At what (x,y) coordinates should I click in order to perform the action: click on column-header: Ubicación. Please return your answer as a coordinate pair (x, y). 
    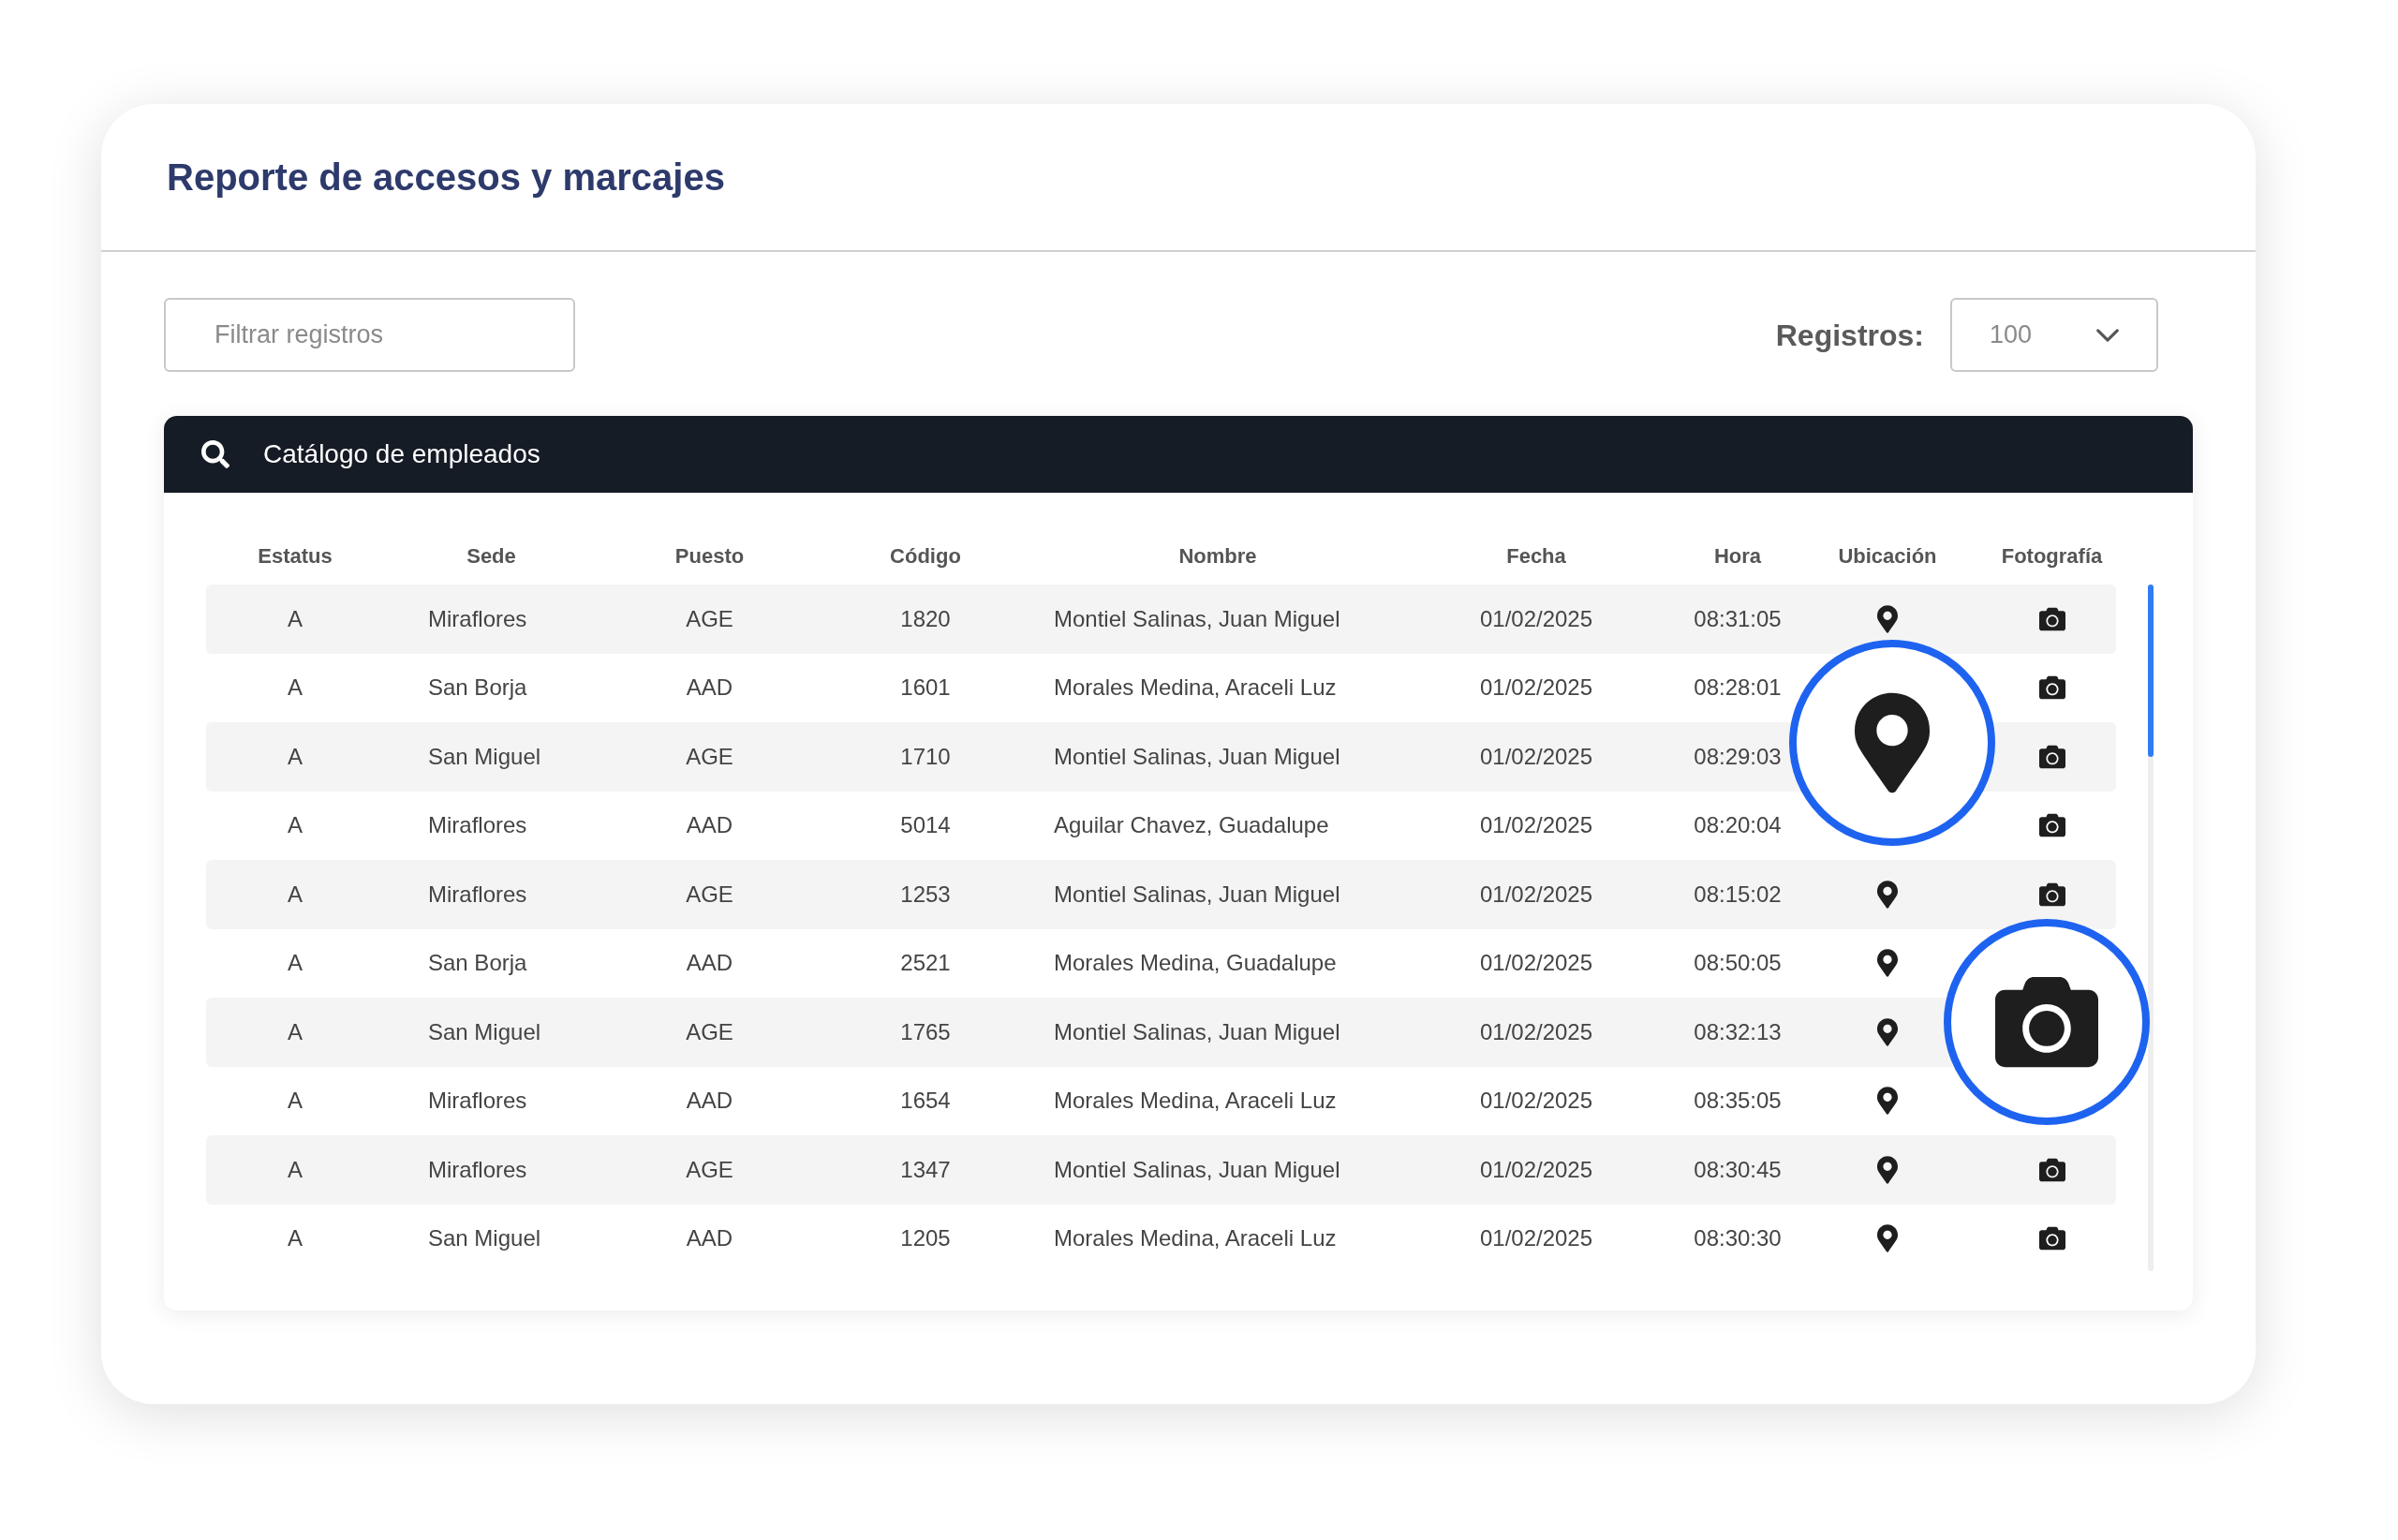
    Looking at the image, I should click on (1887, 556).